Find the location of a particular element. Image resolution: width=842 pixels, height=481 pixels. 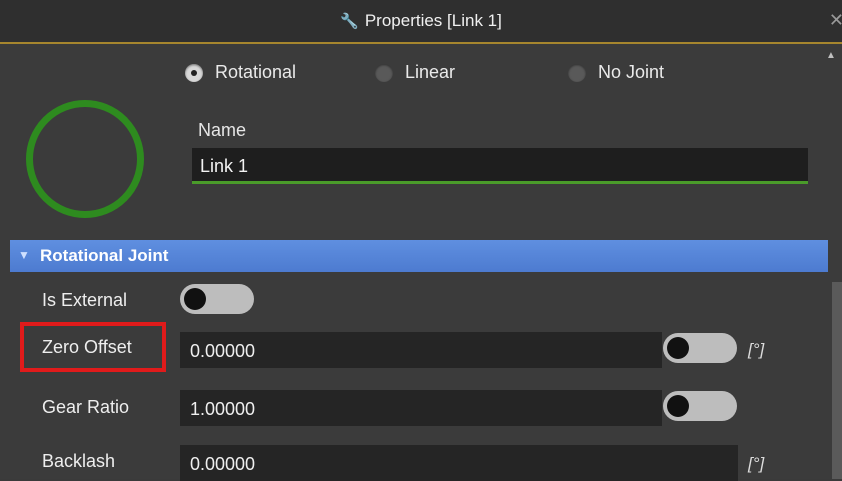

radio-label: No Joint is located at coordinates (631, 72).